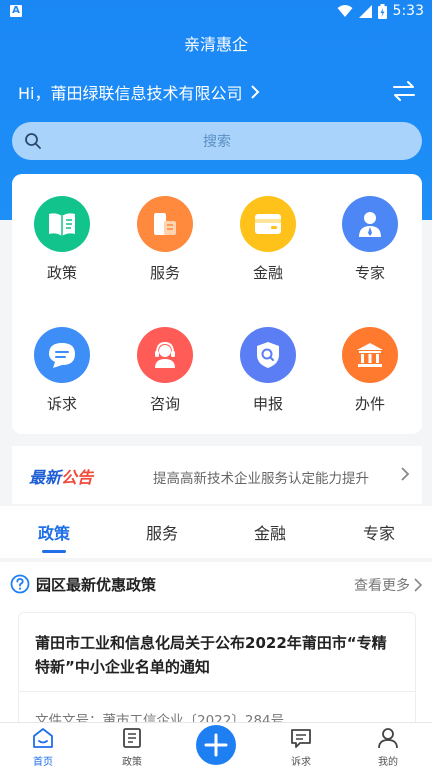 The height and width of the screenshot is (768, 432). I want to click on grid-item-policy: 政策, so click(62, 239).